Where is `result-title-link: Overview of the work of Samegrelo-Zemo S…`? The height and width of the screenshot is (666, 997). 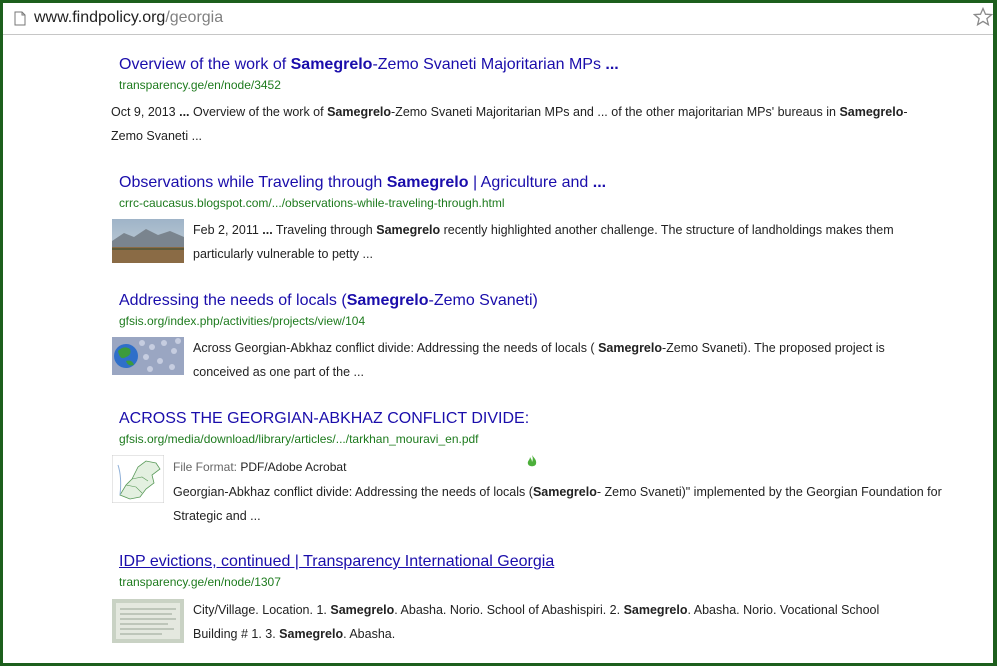
result-title-link: Overview of the work of Samegrelo-Zemo S… is located at coordinates (369, 65).